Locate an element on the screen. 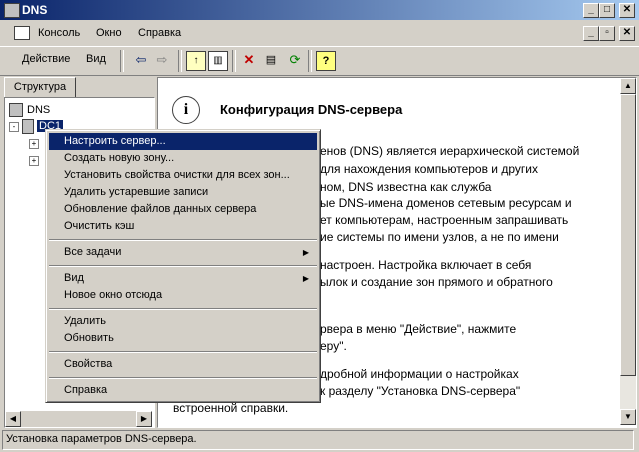  show-hide-tree-icon: ▥ is located at coordinates (218, 61).